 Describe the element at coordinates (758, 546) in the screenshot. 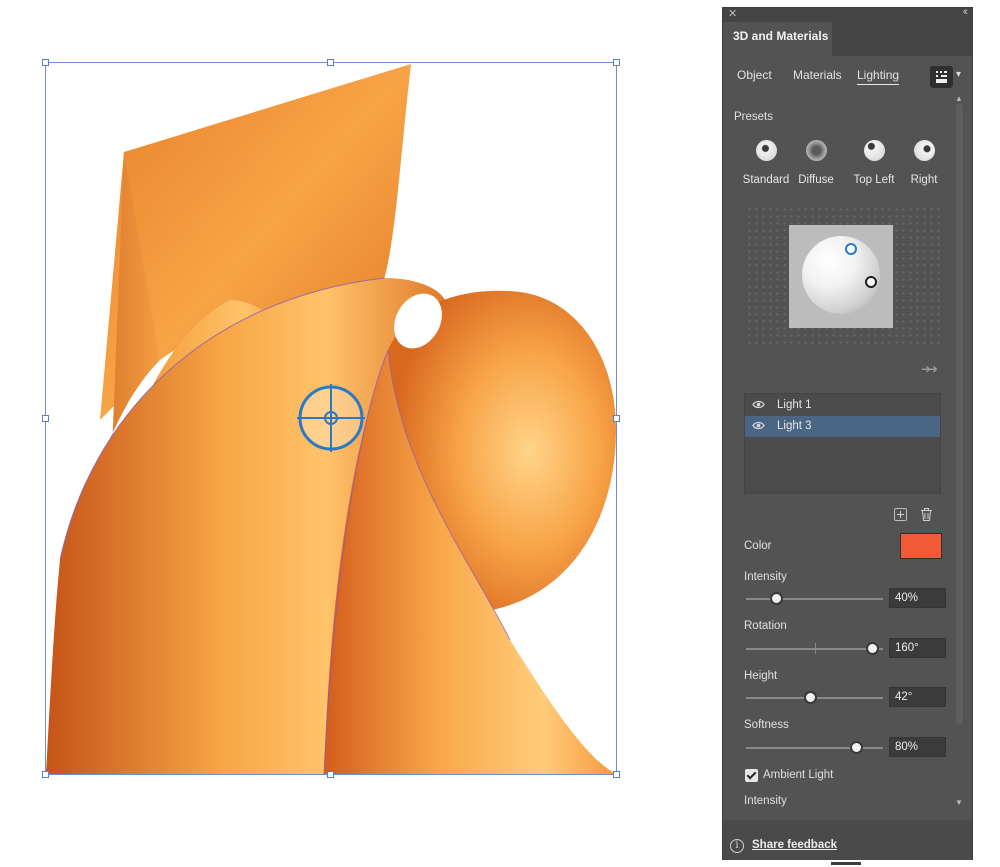

I see `color-label: Color` at that location.